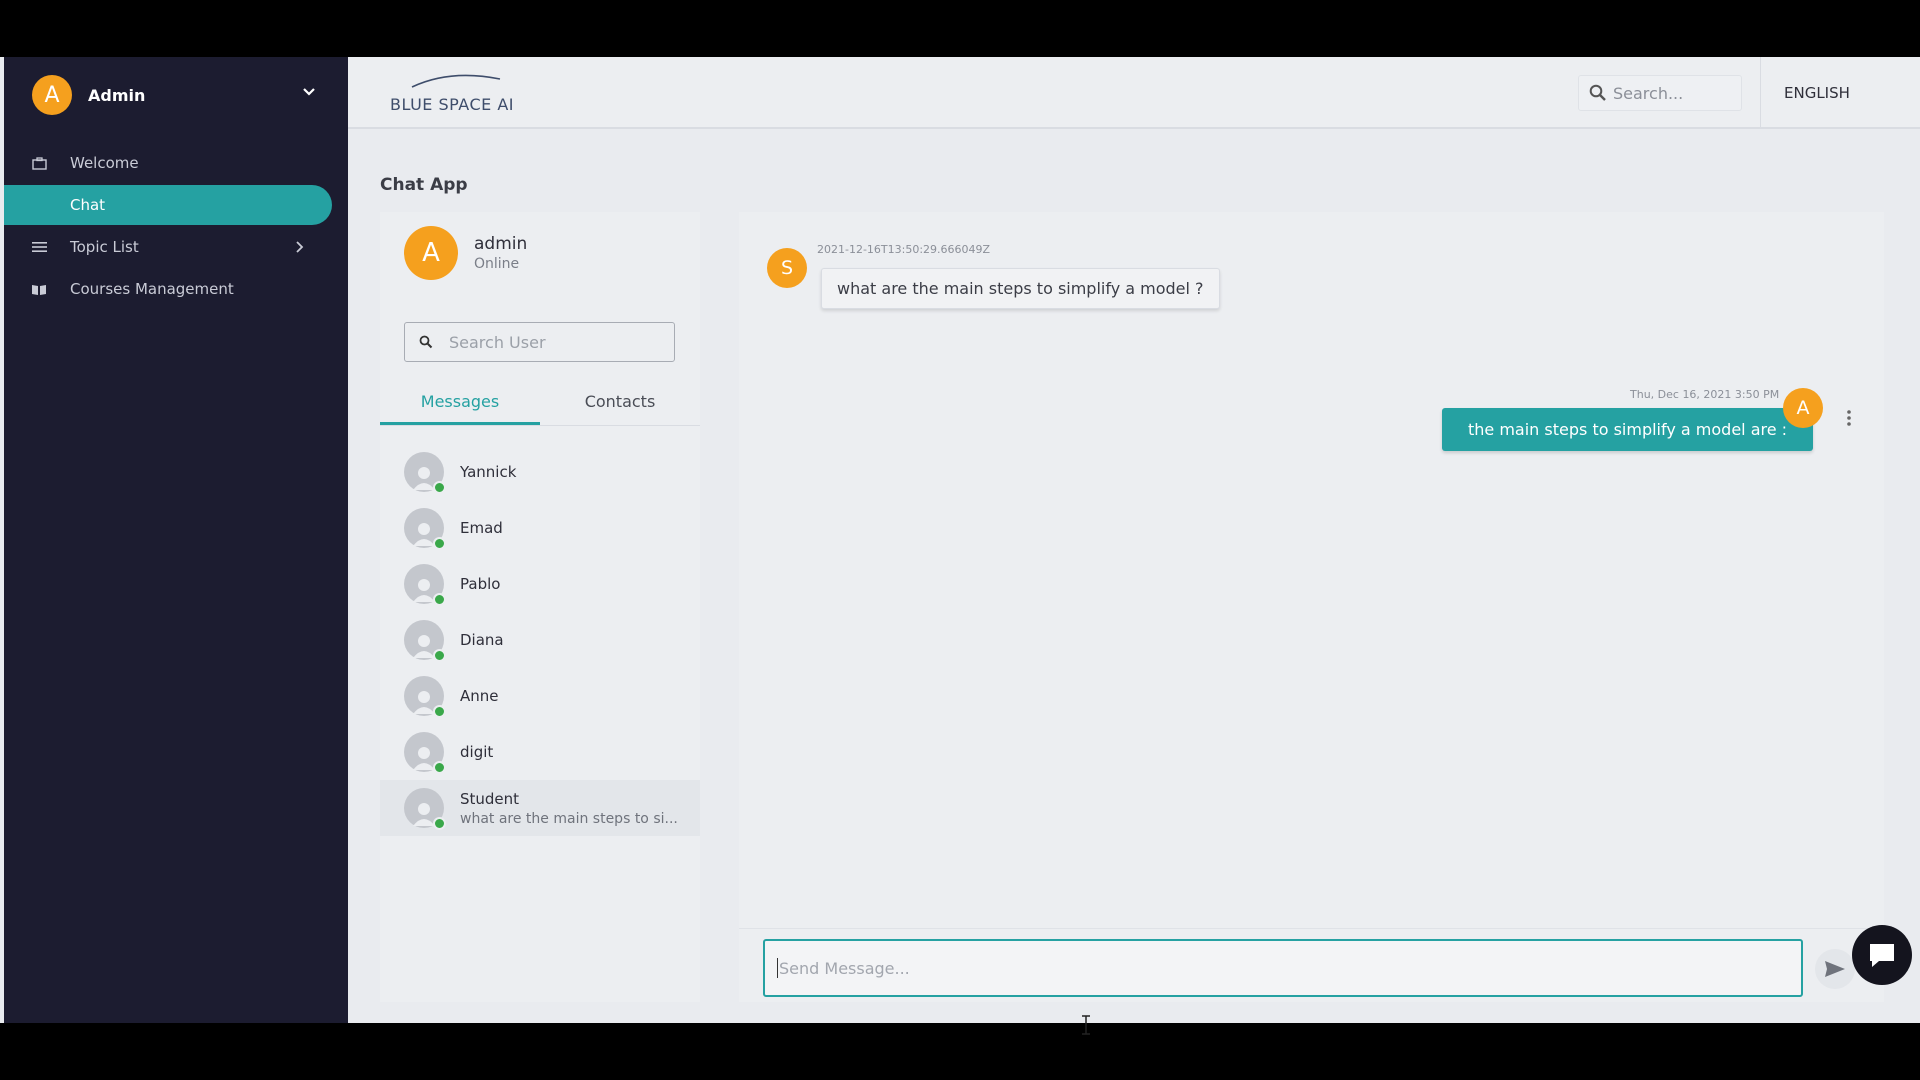 This screenshot has width=1920, height=1080. Describe the element at coordinates (497, 264) in the screenshot. I see `current-user-status: Online` at that location.